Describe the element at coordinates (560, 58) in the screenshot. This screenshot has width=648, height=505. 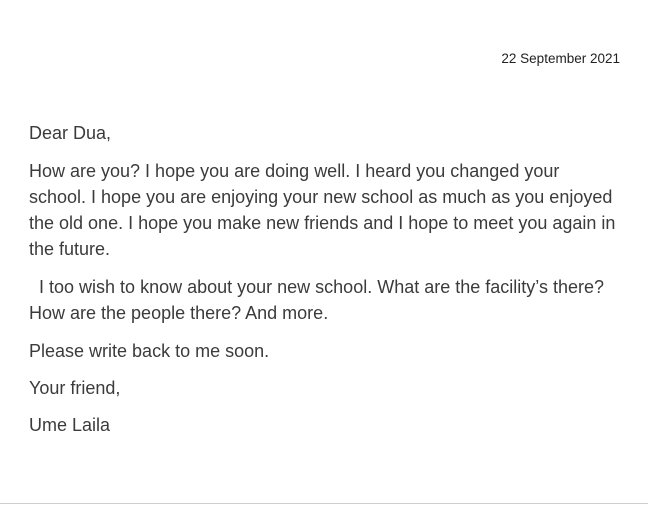
I see `letter-date: 22 September 2021` at that location.